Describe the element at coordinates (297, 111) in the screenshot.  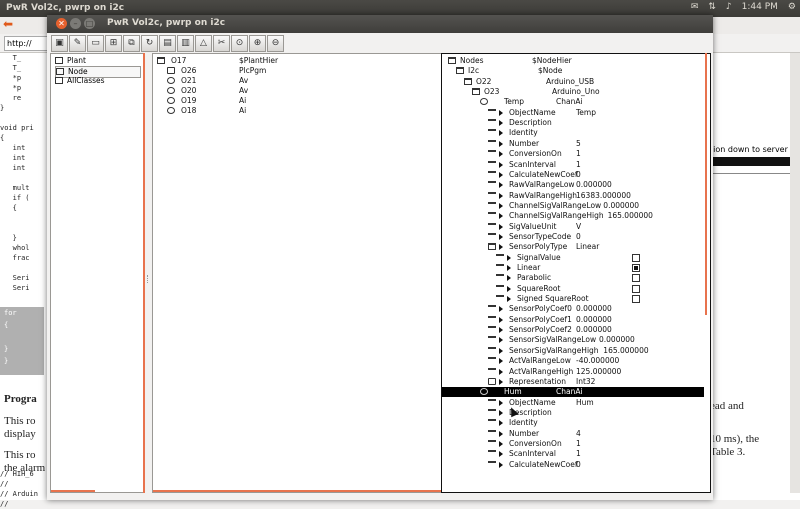
I see `plant-row: O18 Ai` at that location.